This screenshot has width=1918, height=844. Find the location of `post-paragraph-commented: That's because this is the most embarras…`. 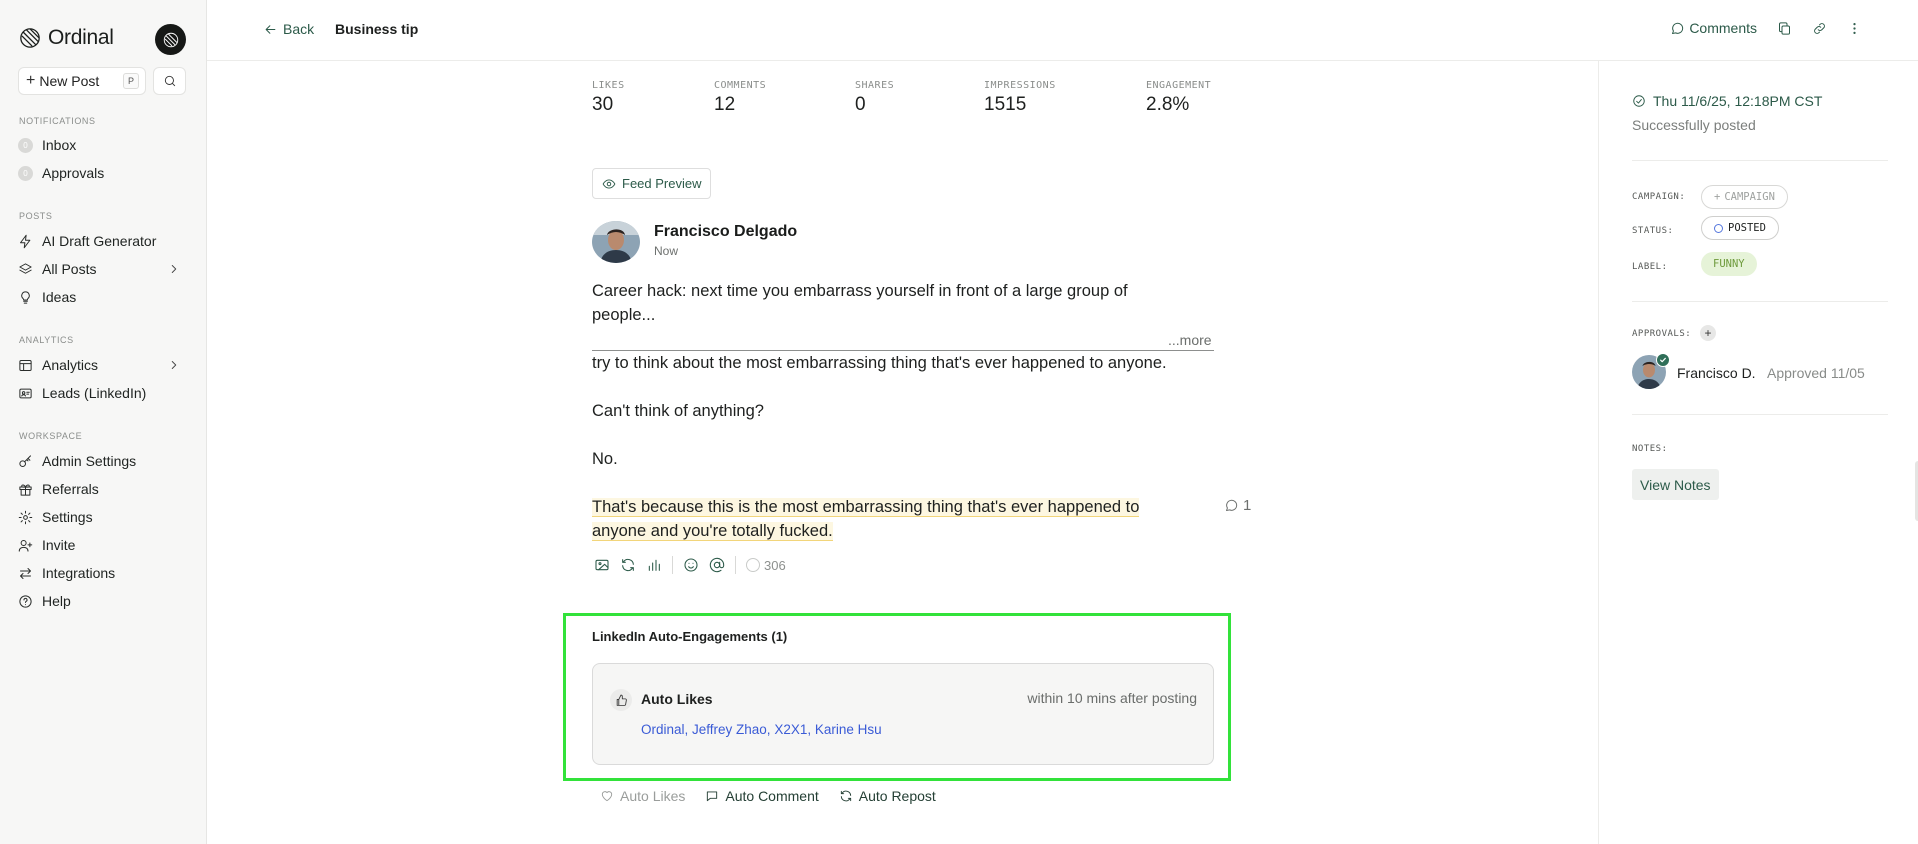

post-paragraph-commented: That's because this is the most embarras… is located at coordinates (912, 519).